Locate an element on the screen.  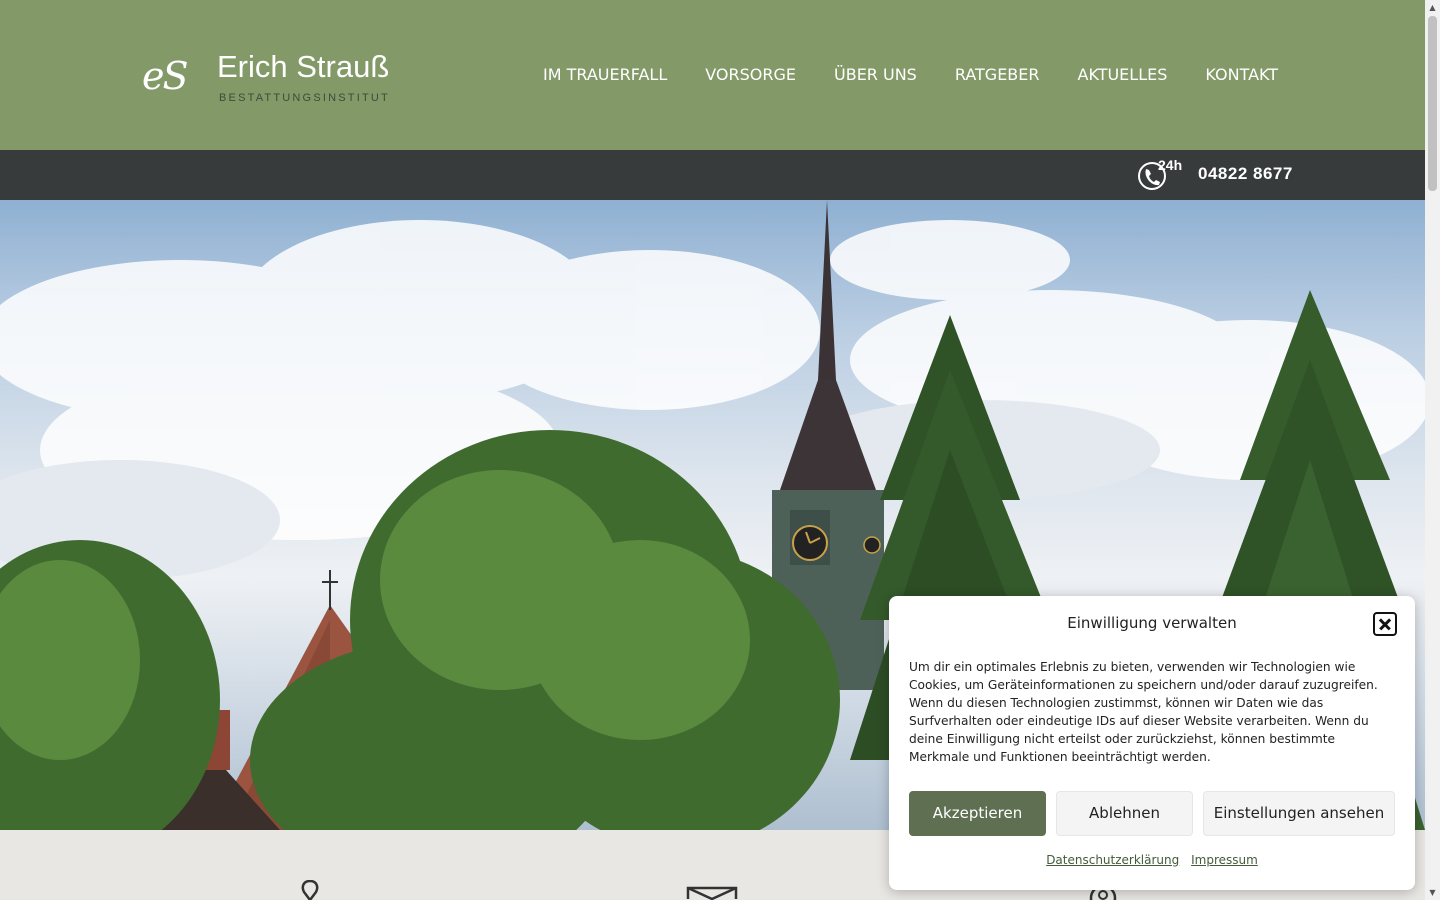
scroll-thumb is located at coordinates (1432, 103).